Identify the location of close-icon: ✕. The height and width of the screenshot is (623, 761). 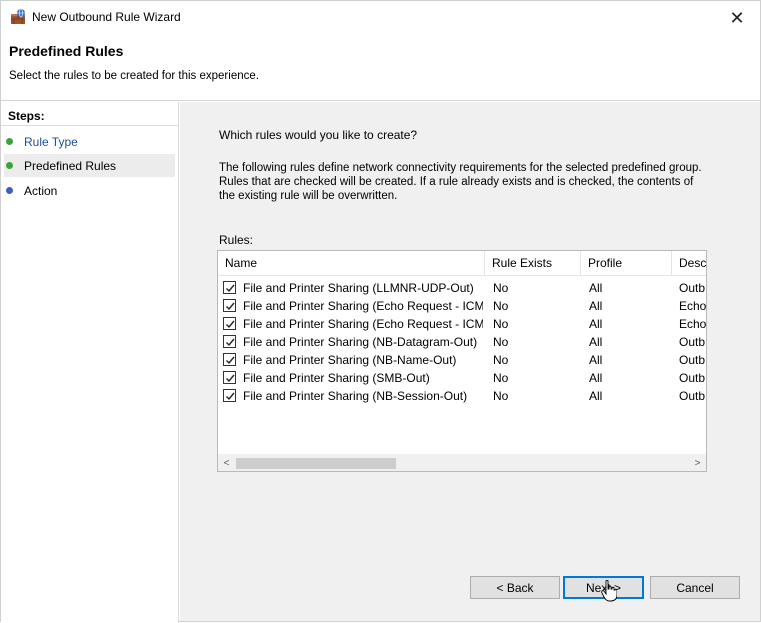
(737, 17).